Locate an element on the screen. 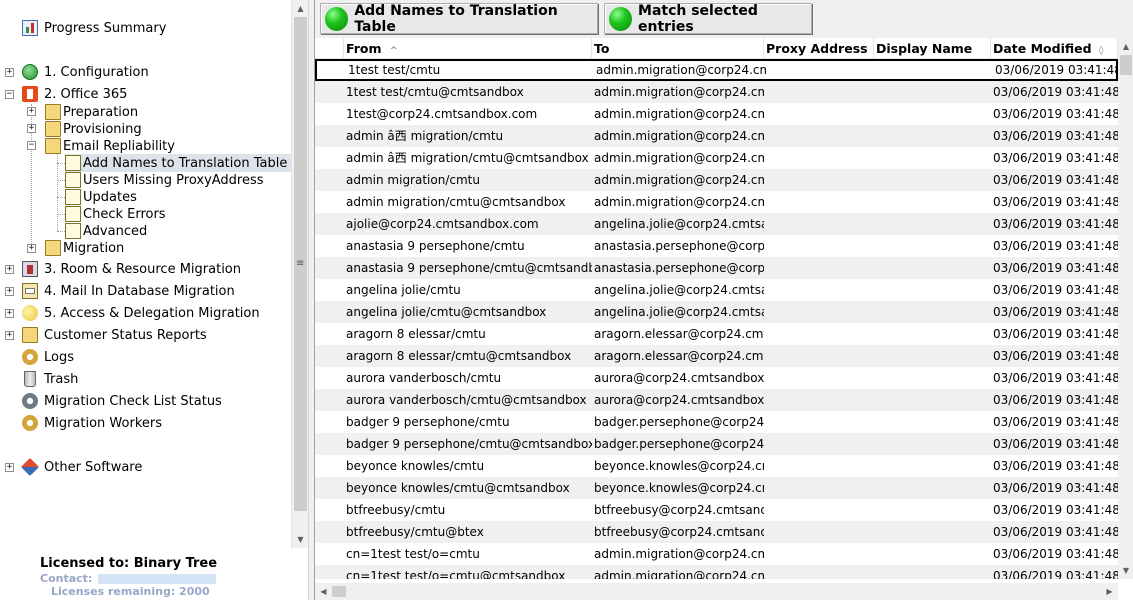  cell-from: anastasia 9 persephone/cmtu is located at coordinates (468, 246).